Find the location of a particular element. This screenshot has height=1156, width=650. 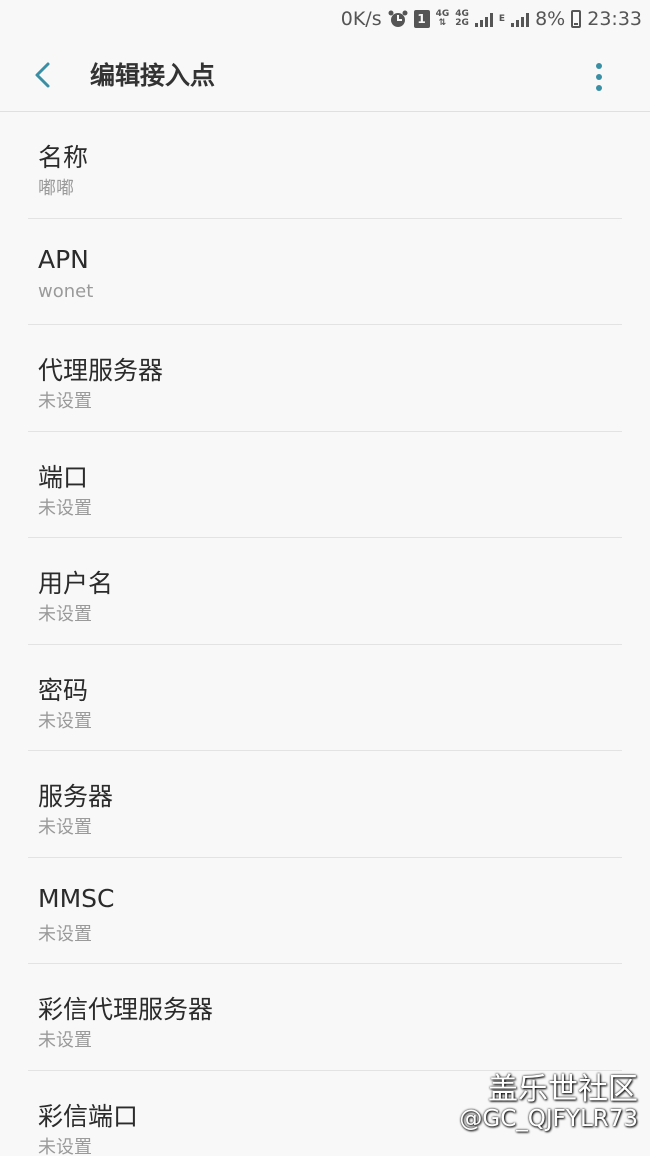

setting-proxy: 代理服务器 未设置 is located at coordinates (325, 378).